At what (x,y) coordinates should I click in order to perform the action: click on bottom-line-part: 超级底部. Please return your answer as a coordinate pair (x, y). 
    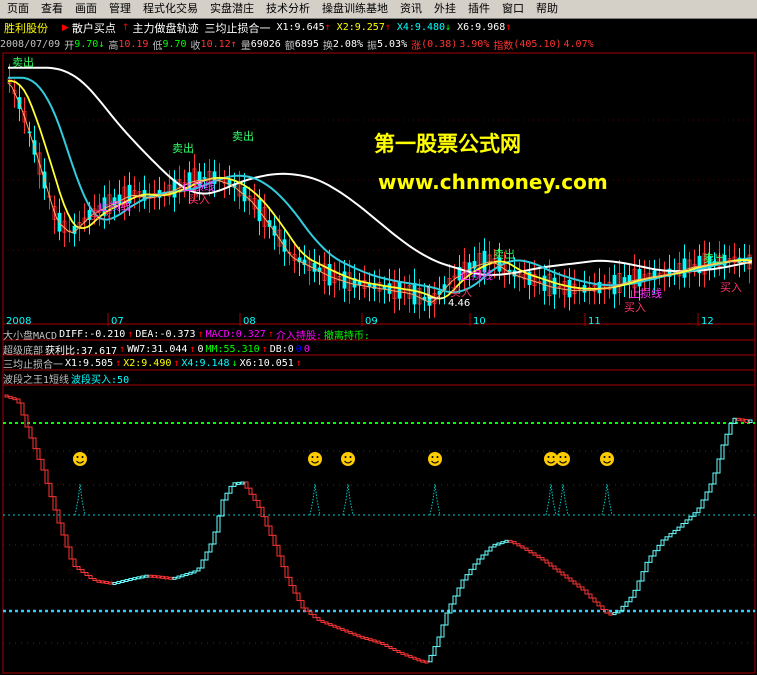
    Looking at the image, I should click on (23, 351).